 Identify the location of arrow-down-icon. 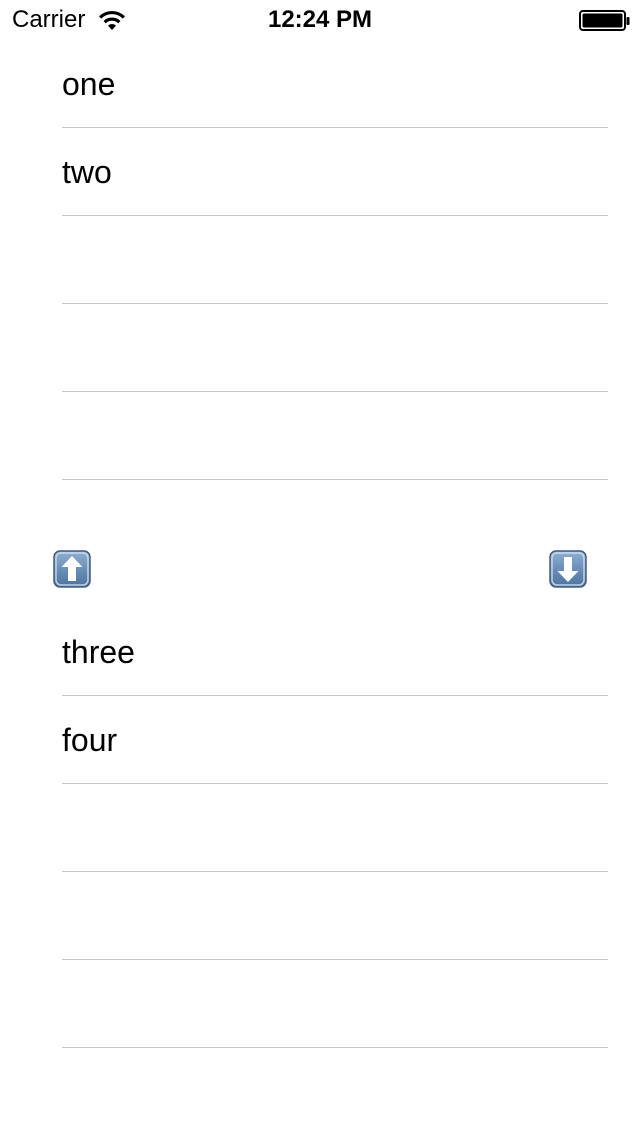
(568, 569).